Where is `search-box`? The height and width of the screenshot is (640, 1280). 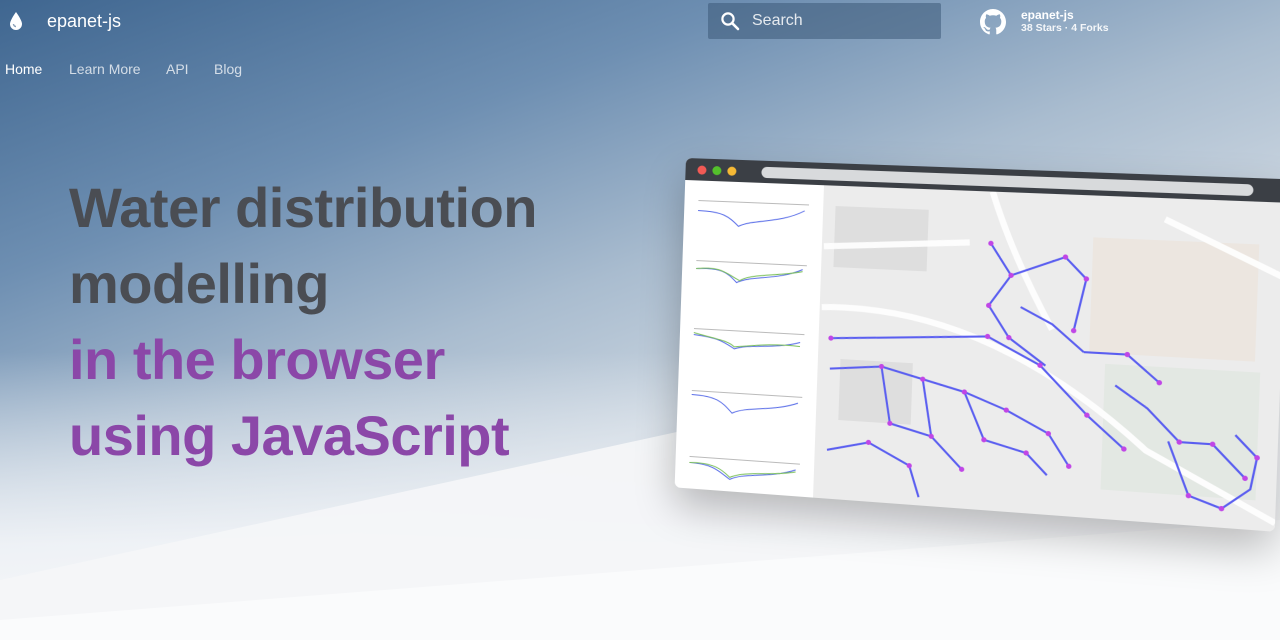 search-box is located at coordinates (824, 21).